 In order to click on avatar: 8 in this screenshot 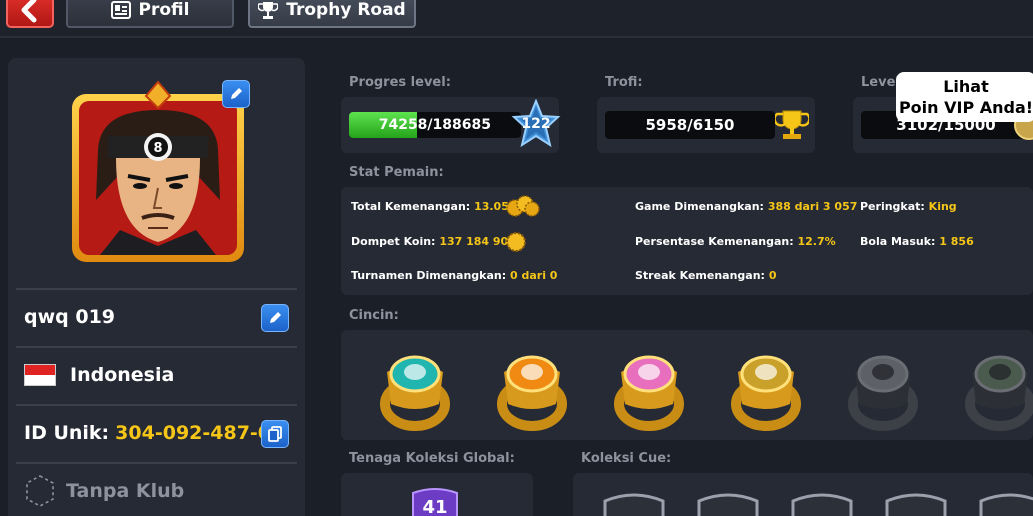, I will do `click(158, 172)`.